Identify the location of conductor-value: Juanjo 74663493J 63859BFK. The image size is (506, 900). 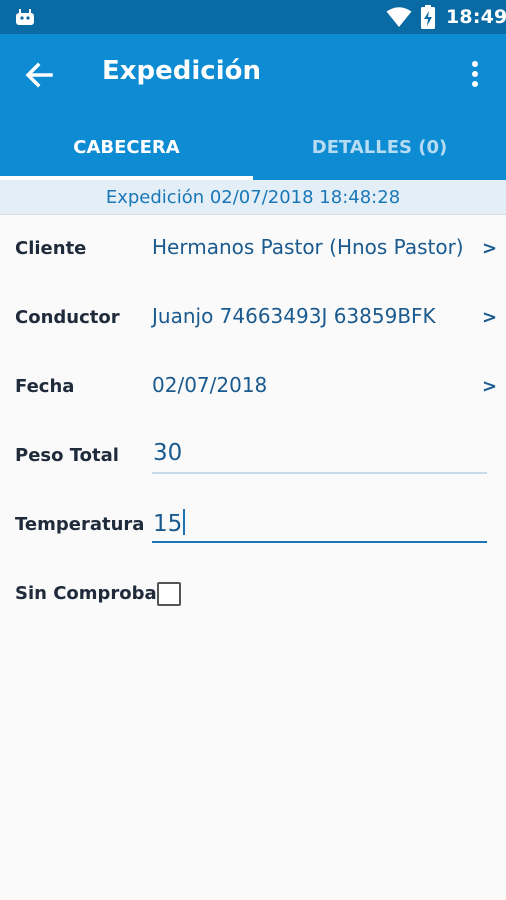
(294, 316).